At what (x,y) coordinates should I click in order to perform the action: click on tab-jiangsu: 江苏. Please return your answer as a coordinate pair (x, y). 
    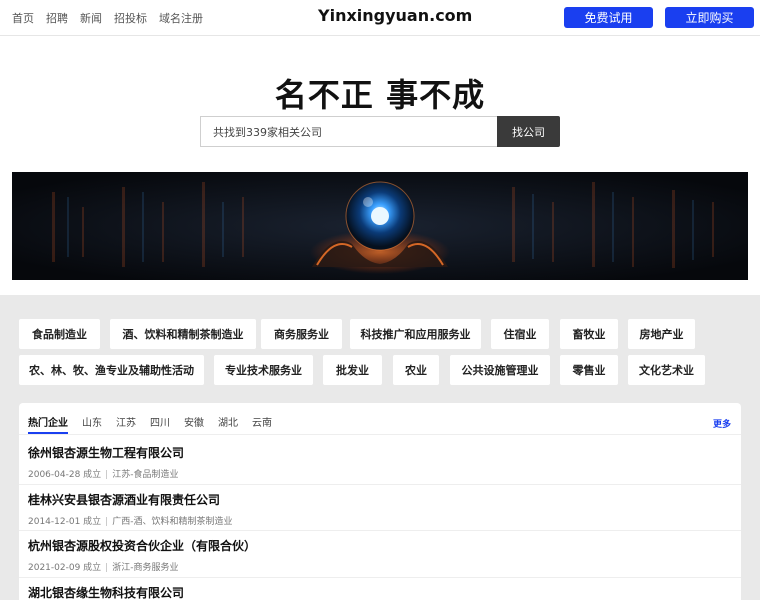
    Looking at the image, I should click on (126, 421).